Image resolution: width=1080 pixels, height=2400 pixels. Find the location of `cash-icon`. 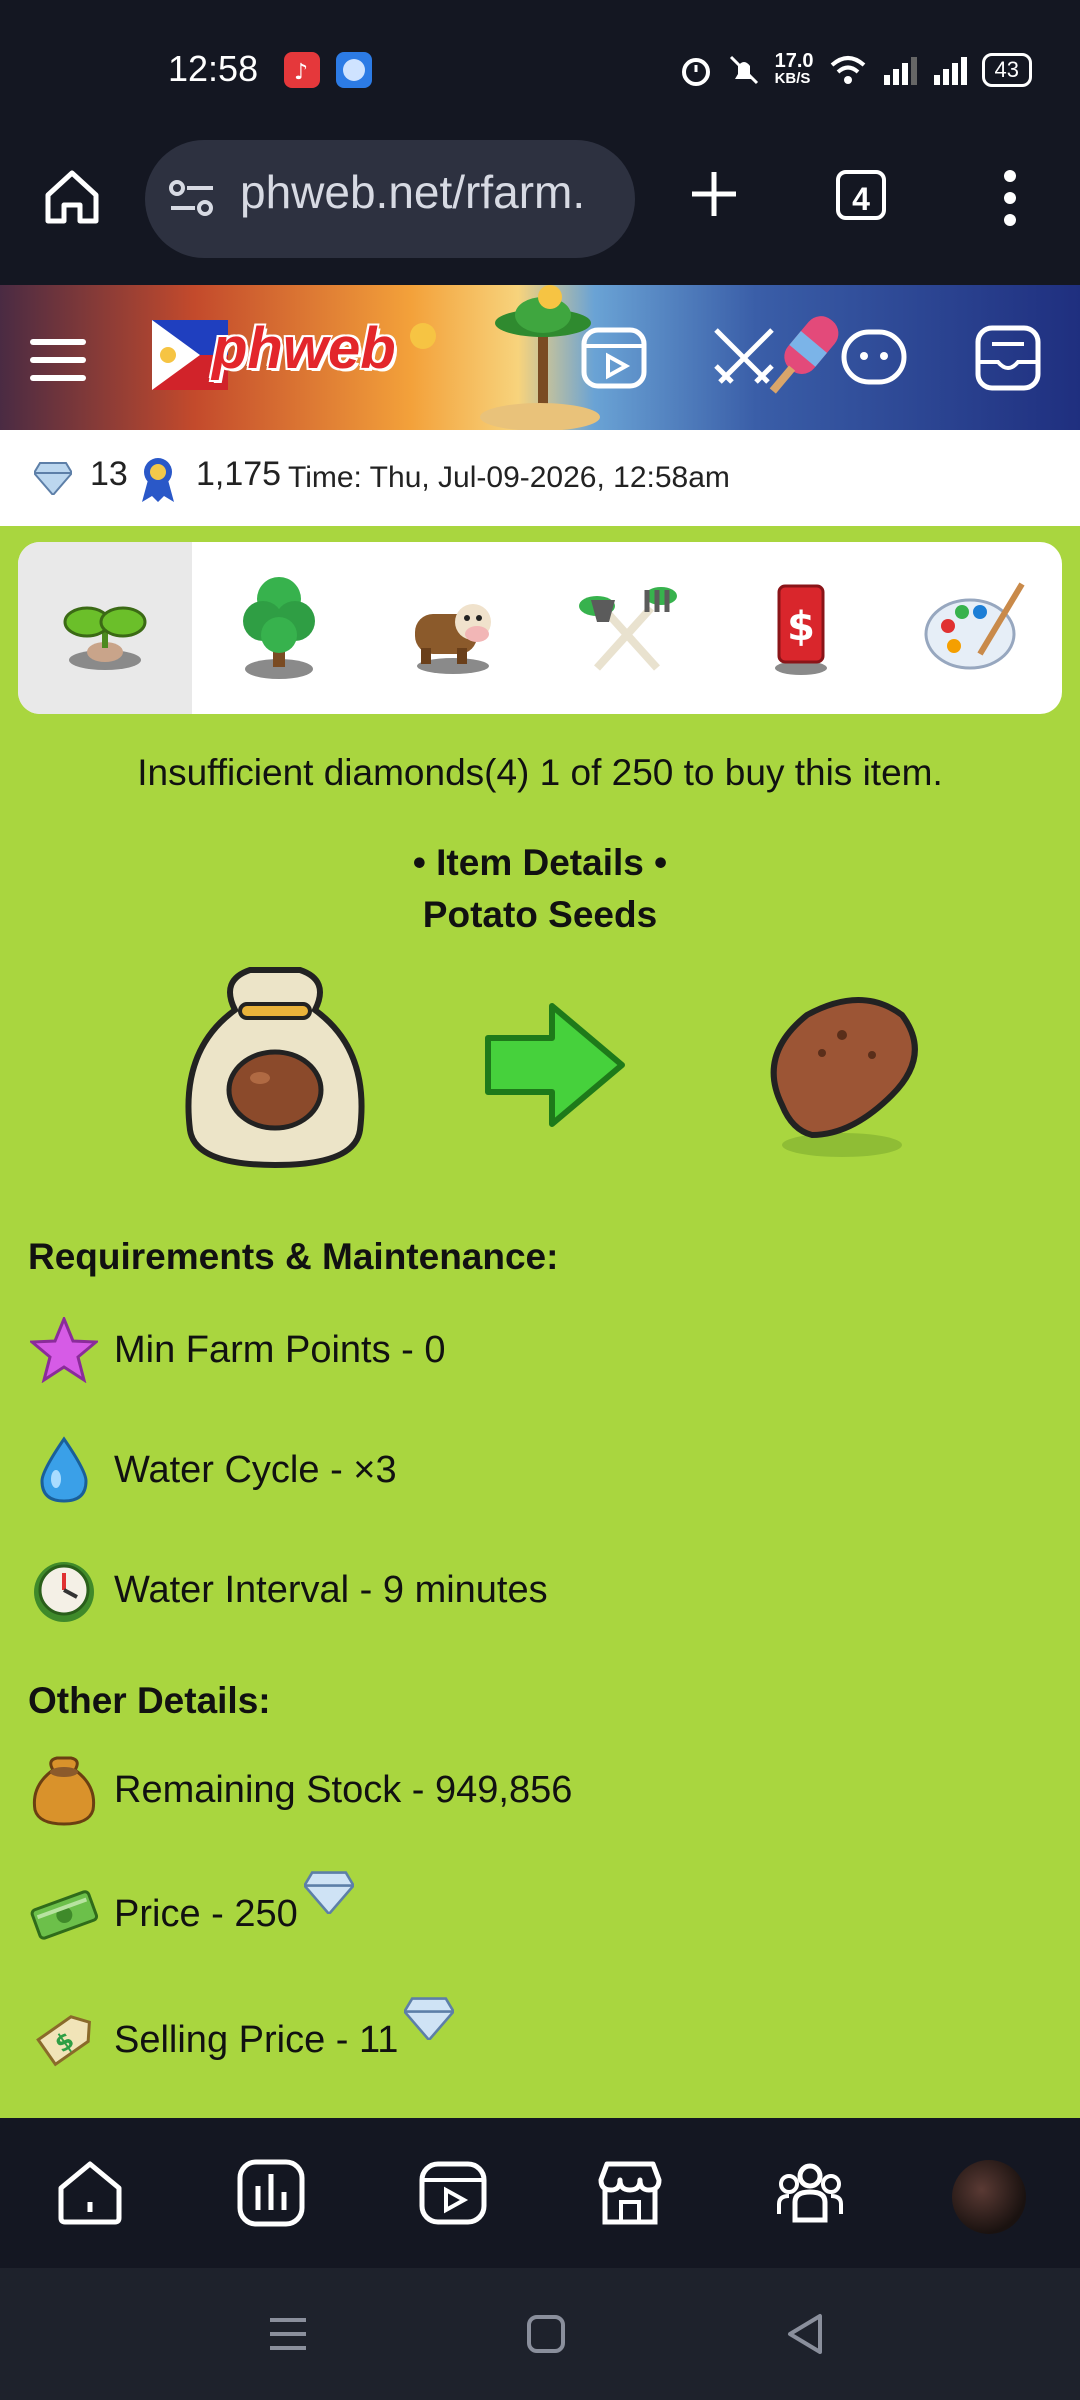

cash-icon is located at coordinates (64, 1915).